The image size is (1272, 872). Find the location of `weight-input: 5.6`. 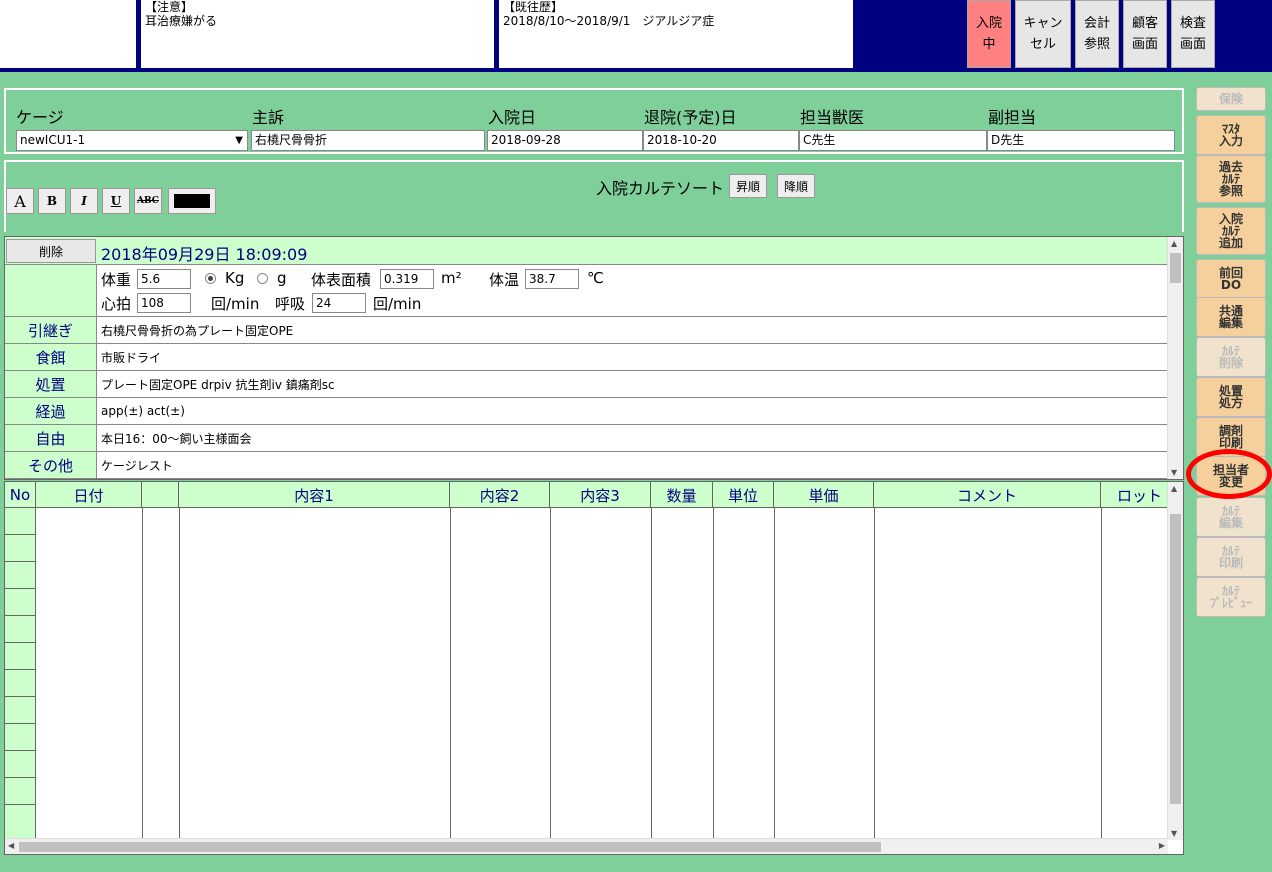

weight-input: 5.6 is located at coordinates (164, 279).